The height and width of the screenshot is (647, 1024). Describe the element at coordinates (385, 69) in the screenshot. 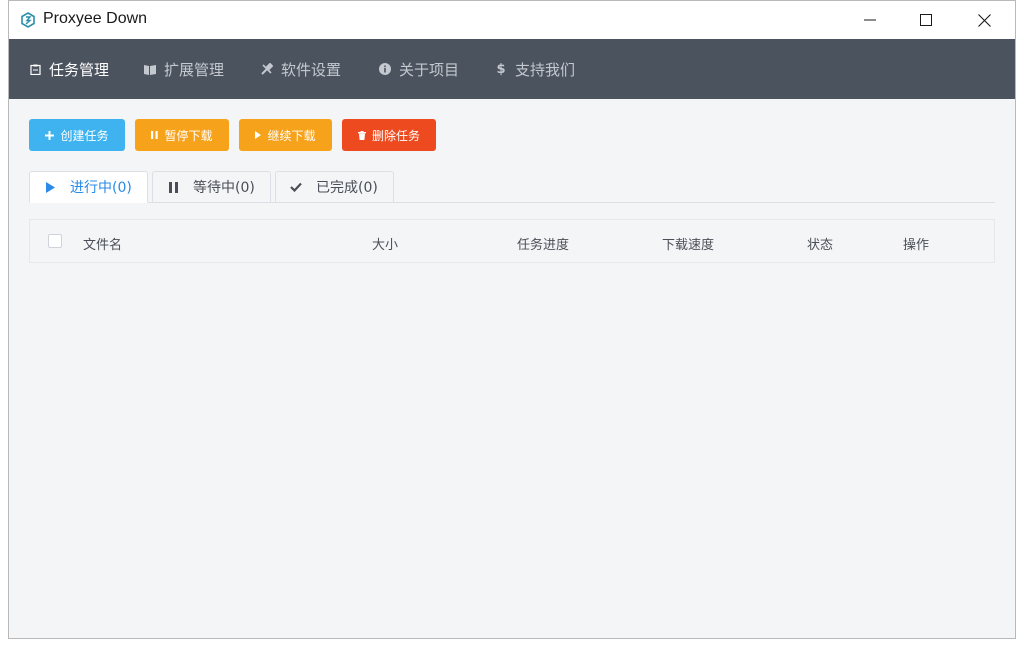

I see `info-icon` at that location.